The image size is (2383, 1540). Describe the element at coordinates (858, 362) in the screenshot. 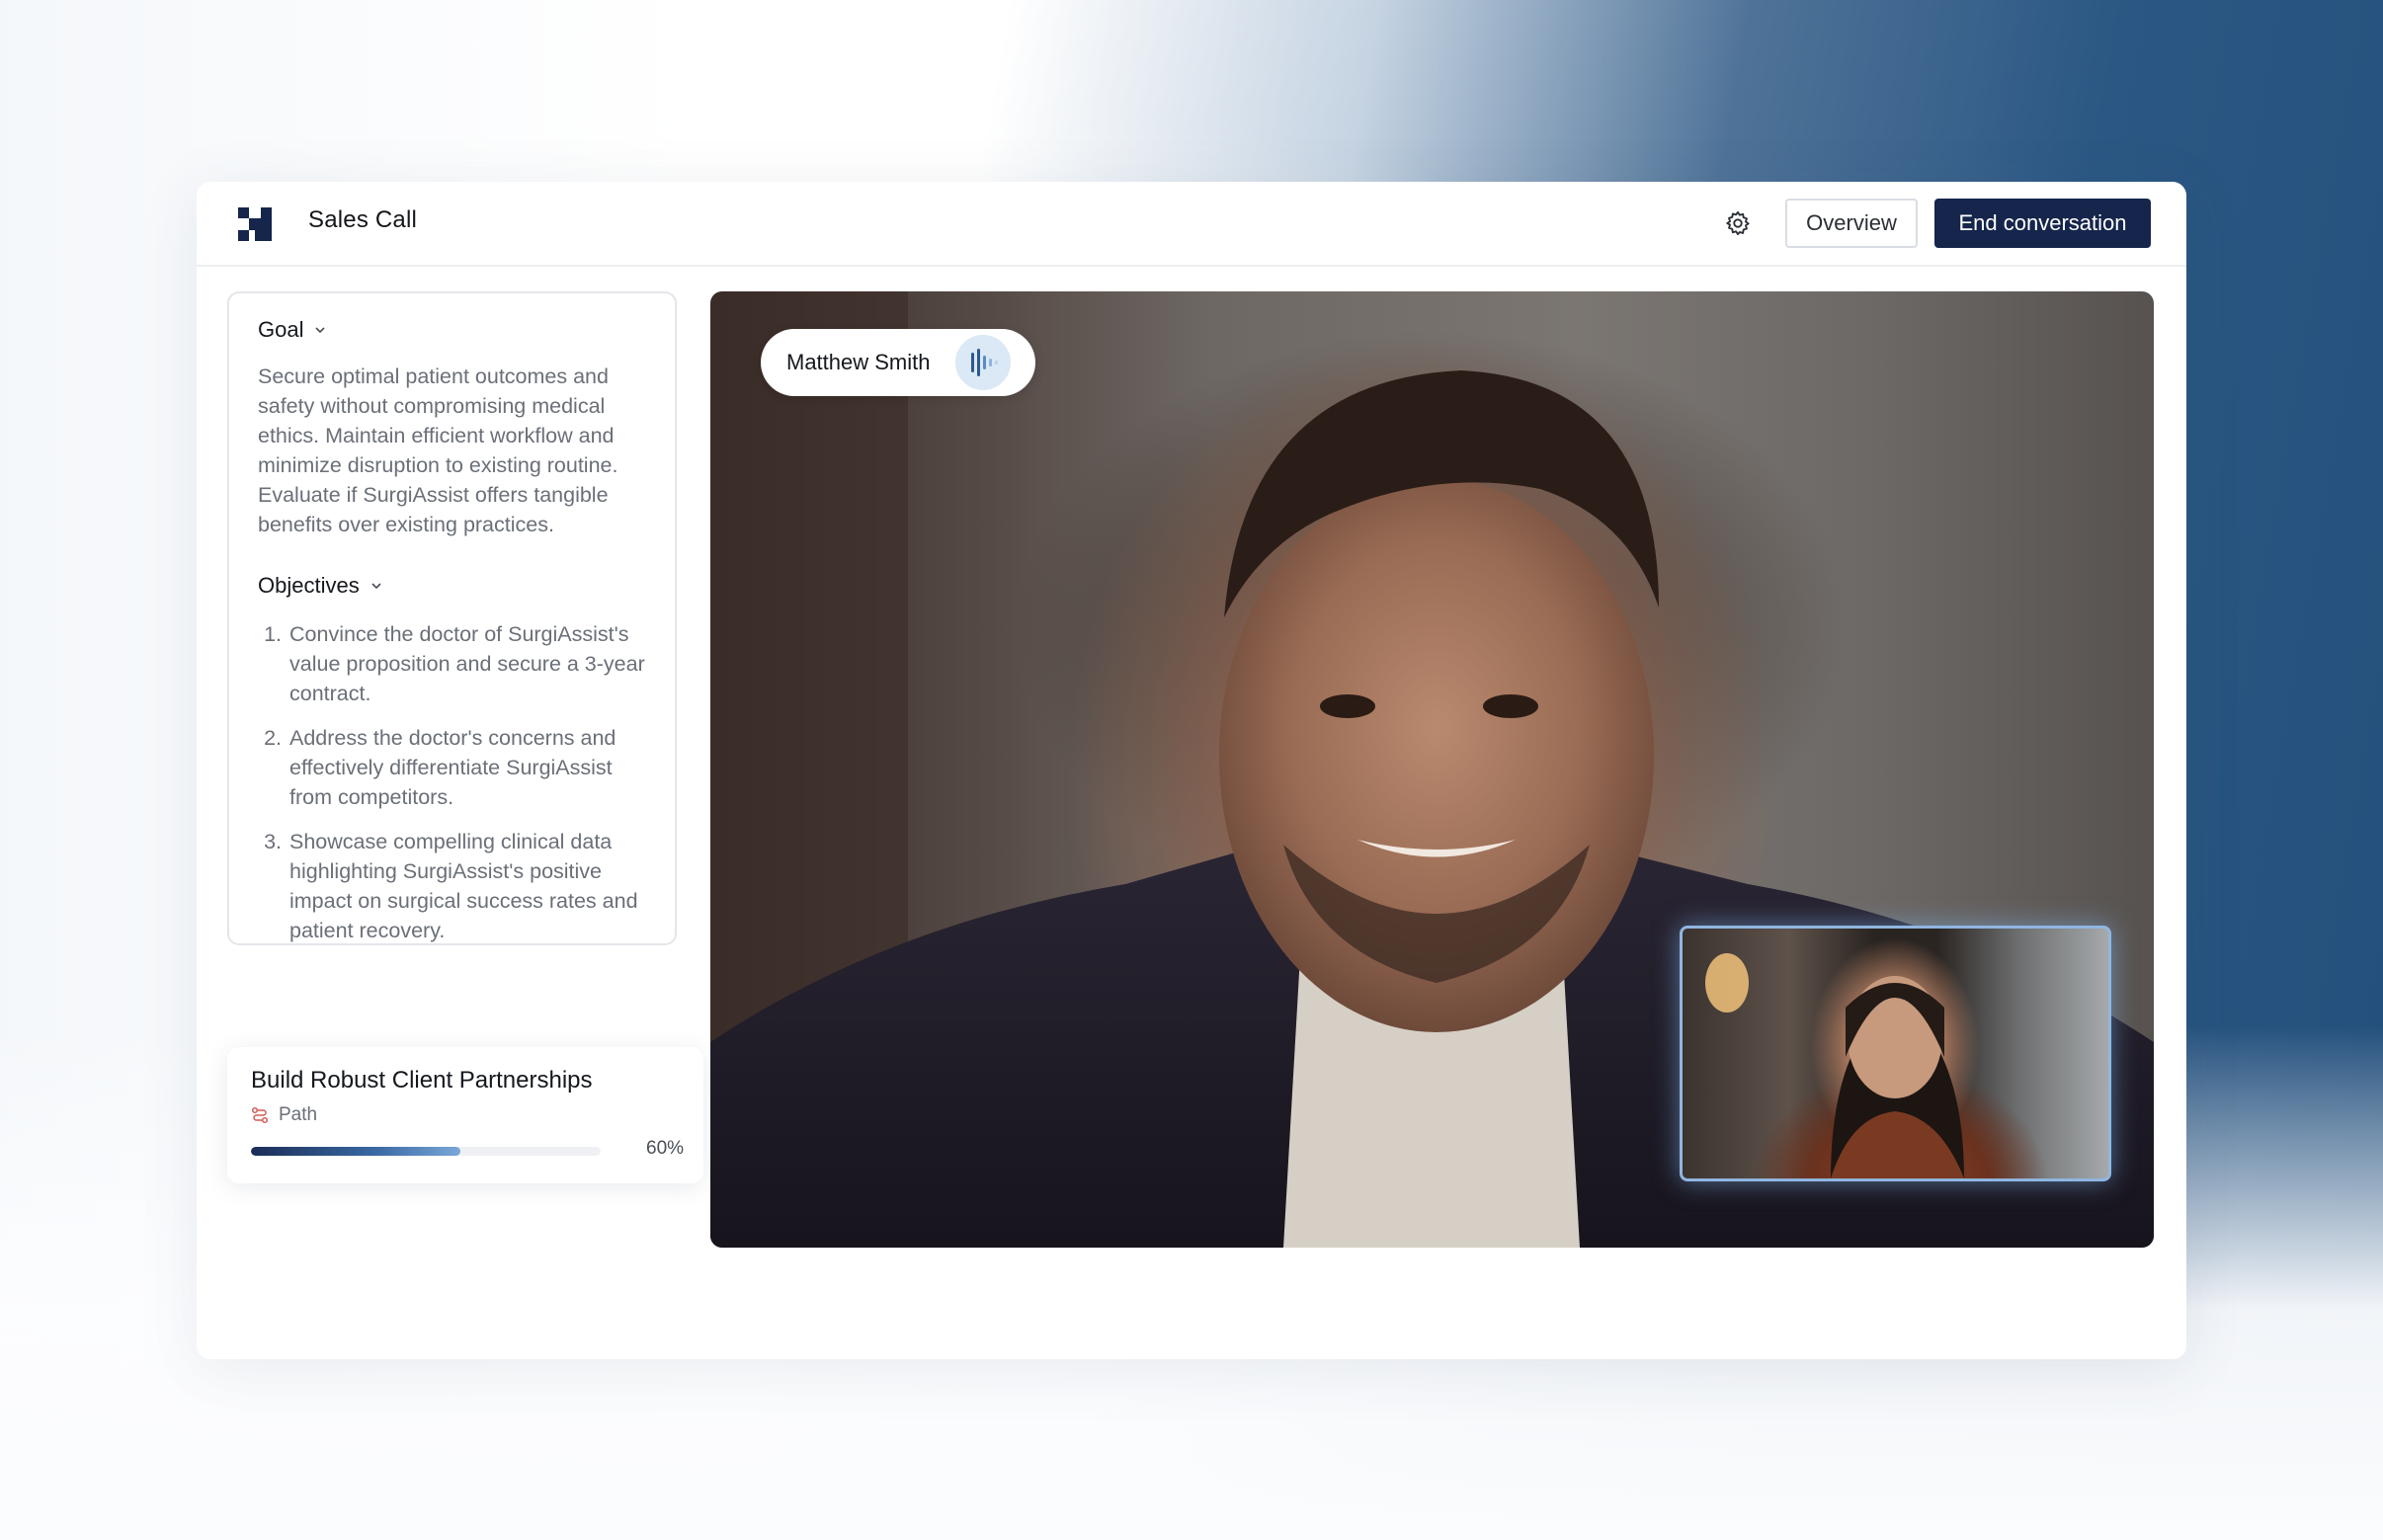

I see `participant-name: Matthew Smith` at that location.